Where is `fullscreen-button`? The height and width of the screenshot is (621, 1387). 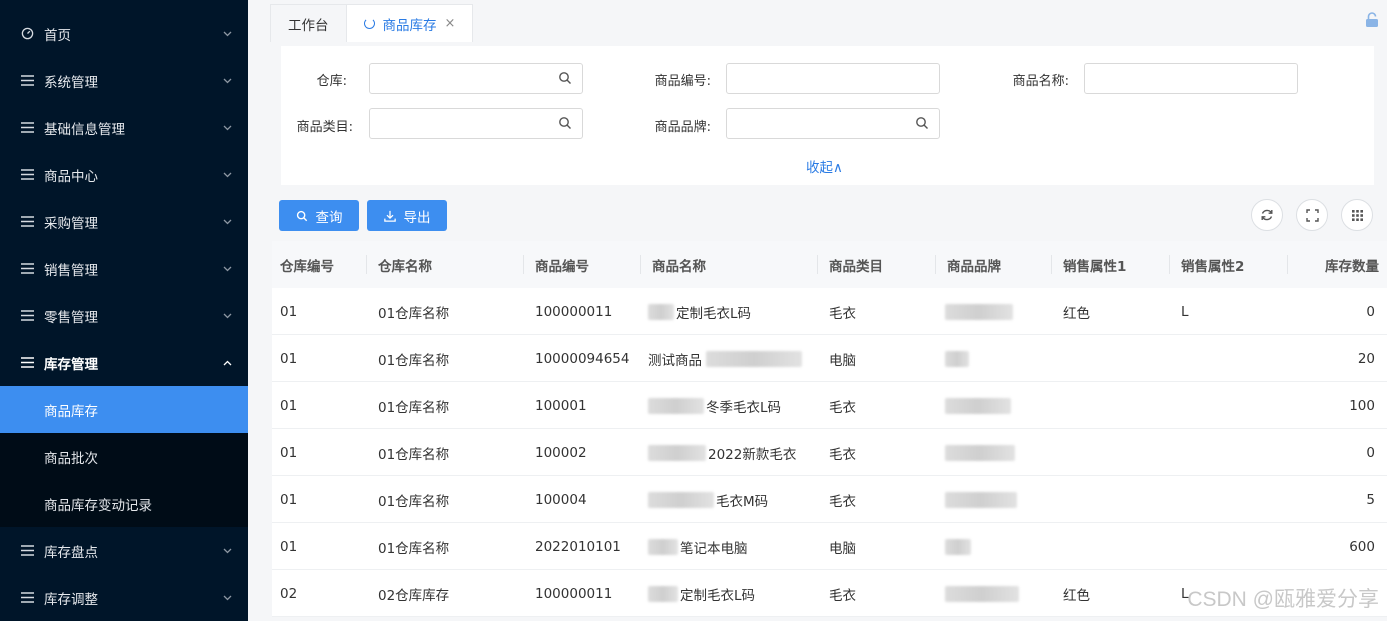 fullscreen-button is located at coordinates (1312, 215).